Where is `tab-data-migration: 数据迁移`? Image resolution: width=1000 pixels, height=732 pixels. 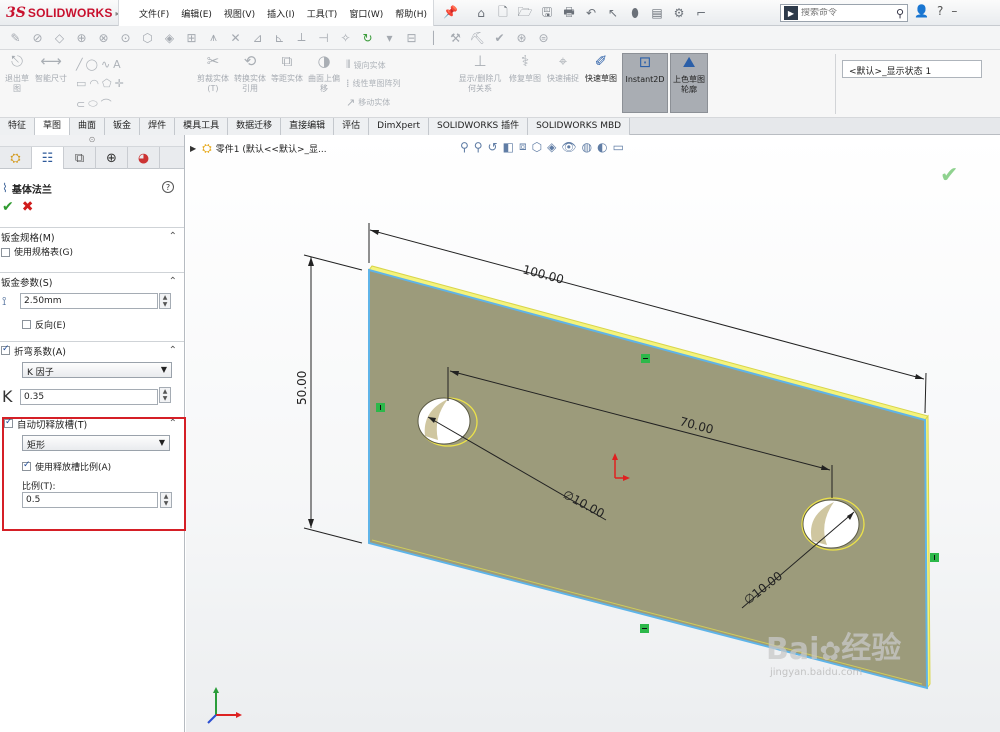
tab-data-migration: 数据迁移 is located at coordinates (255, 126).